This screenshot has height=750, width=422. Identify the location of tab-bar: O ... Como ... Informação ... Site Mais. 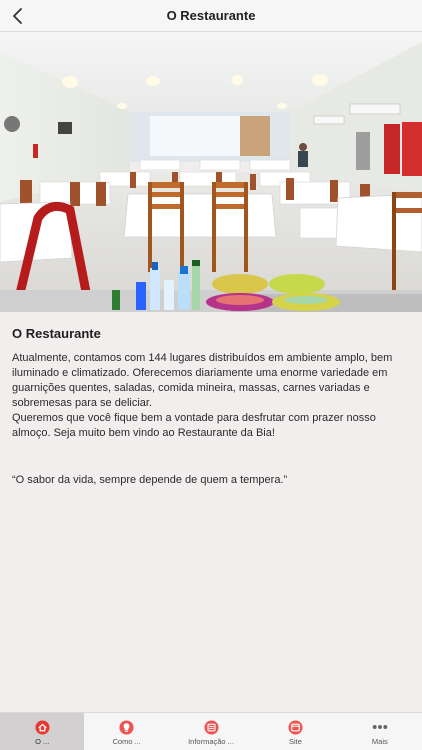
(211, 731).